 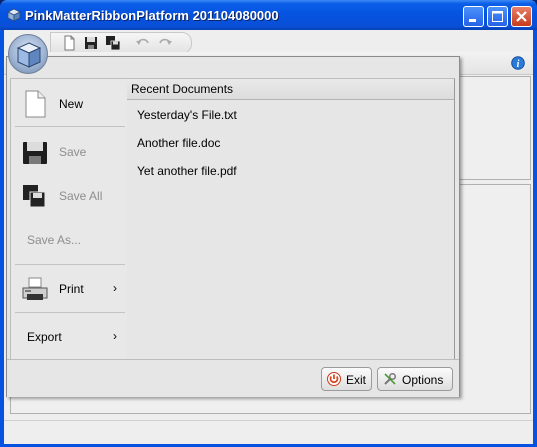 I want to click on menu-item-label: New, so click(x=71, y=104).